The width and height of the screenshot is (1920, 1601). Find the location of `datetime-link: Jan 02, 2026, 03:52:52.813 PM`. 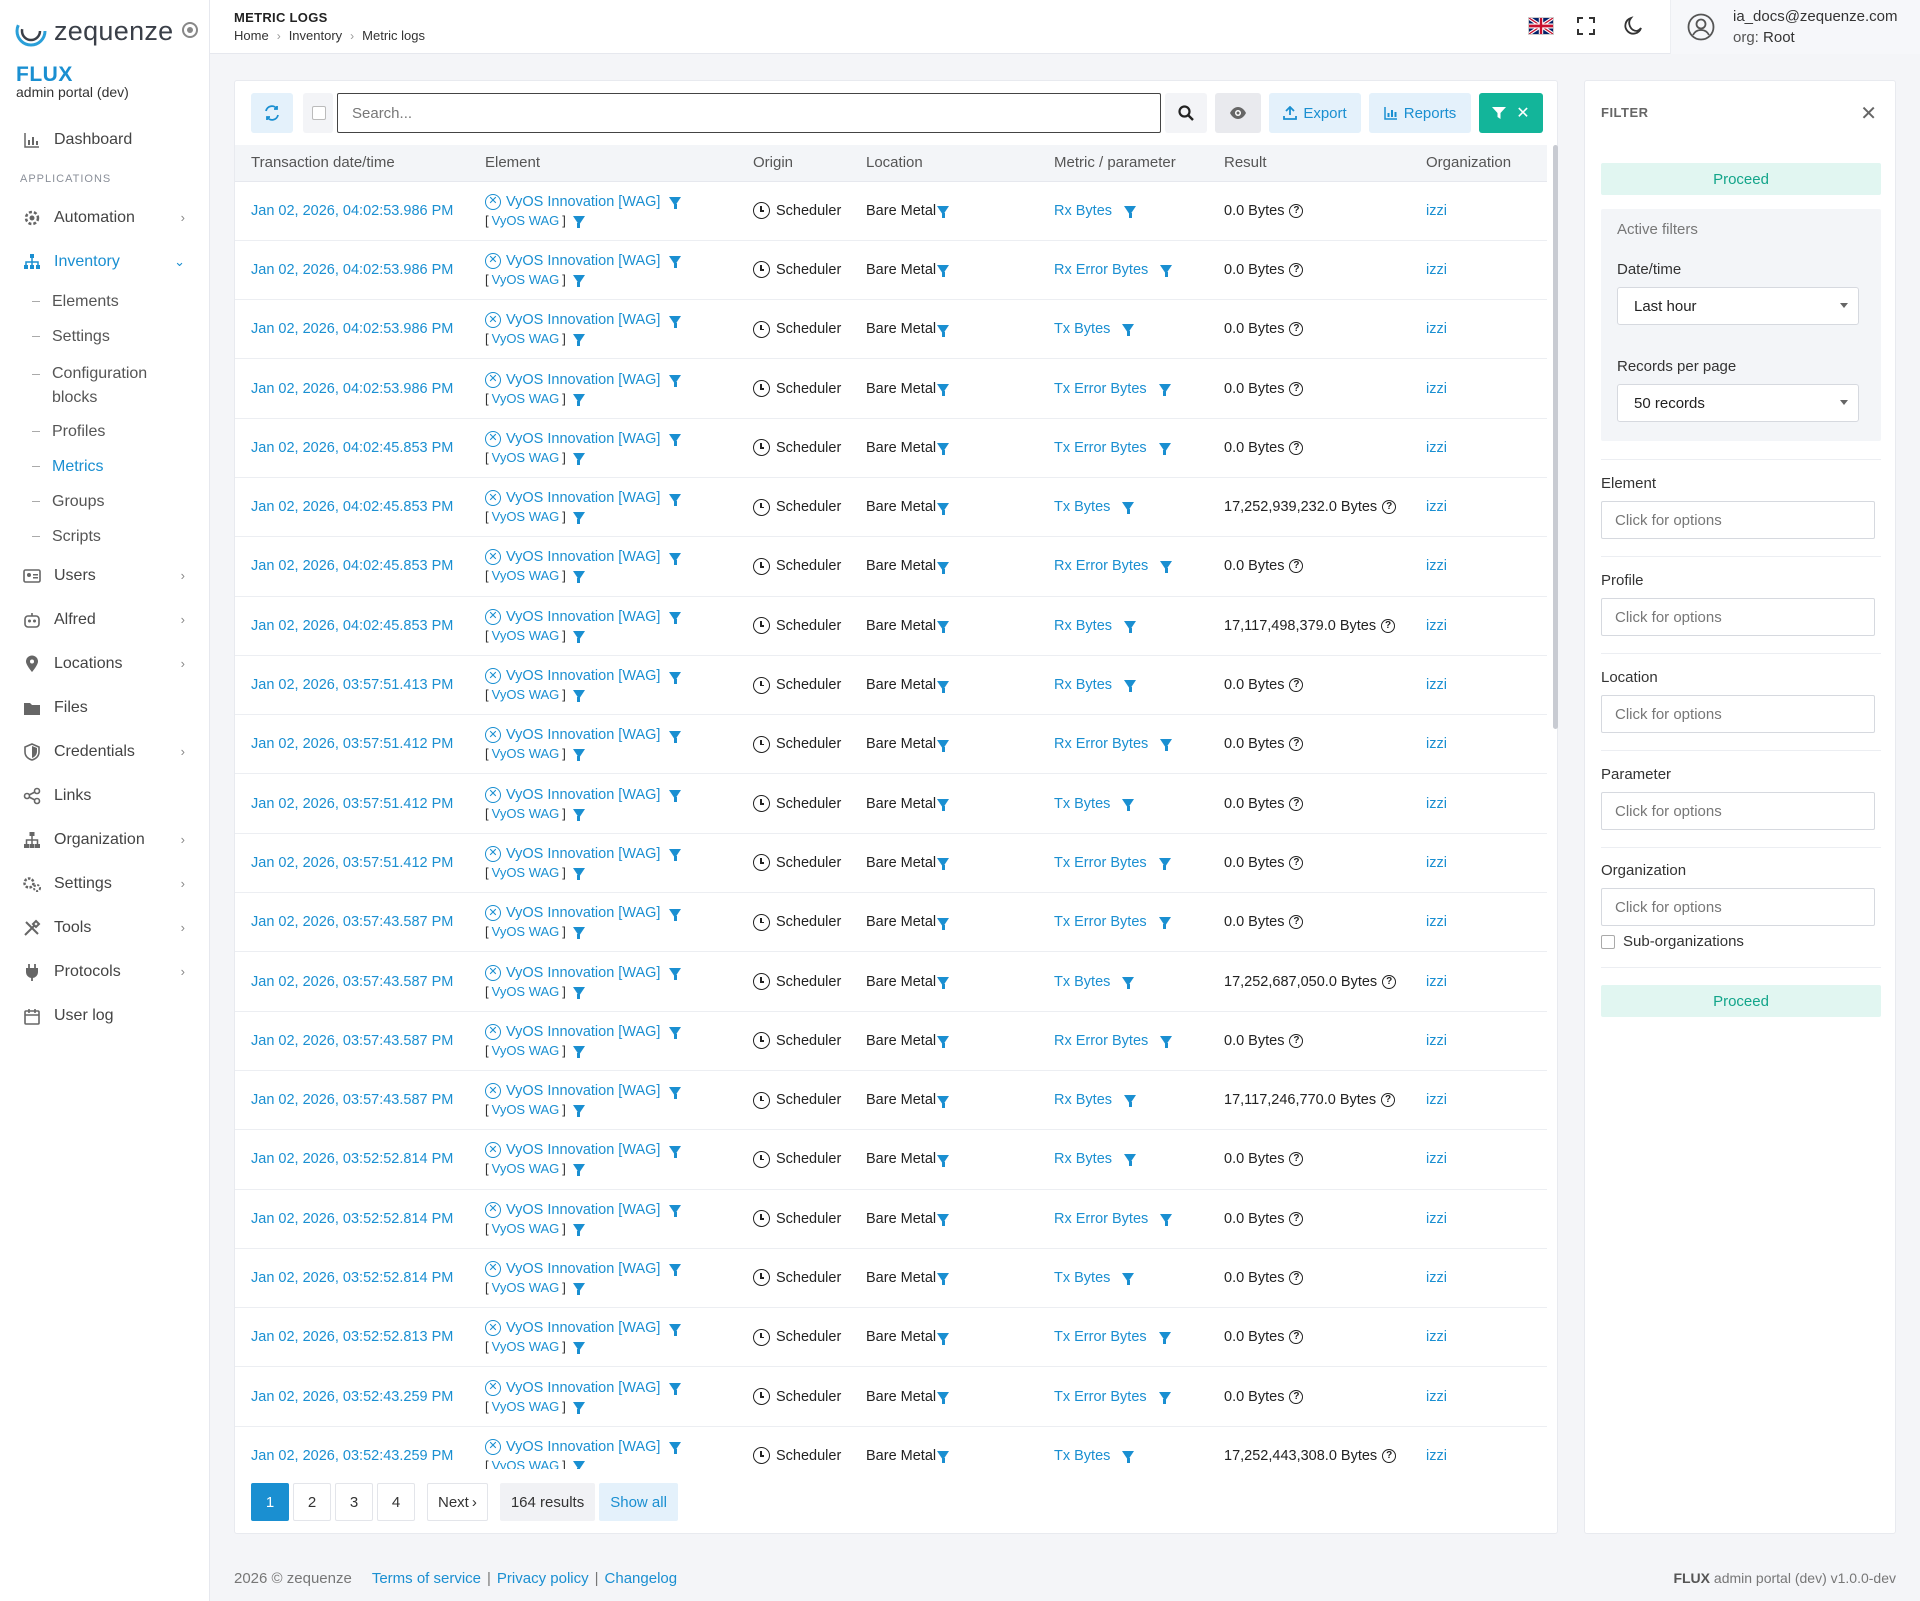

datetime-link: Jan 02, 2026, 03:52:52.813 PM is located at coordinates (352, 1337).